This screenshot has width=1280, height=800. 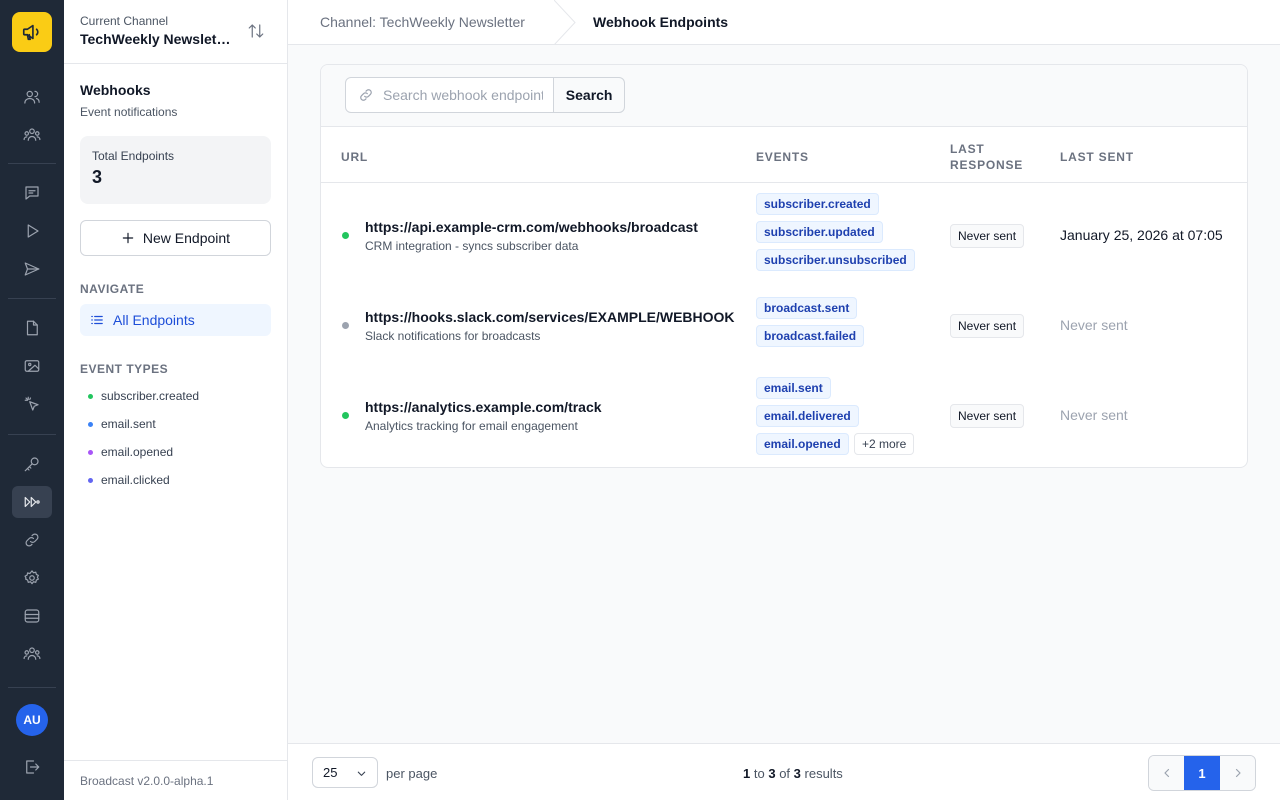 What do you see at coordinates (1097, 157) in the screenshot?
I see `column-header-last-sent: LAST SENT` at bounding box center [1097, 157].